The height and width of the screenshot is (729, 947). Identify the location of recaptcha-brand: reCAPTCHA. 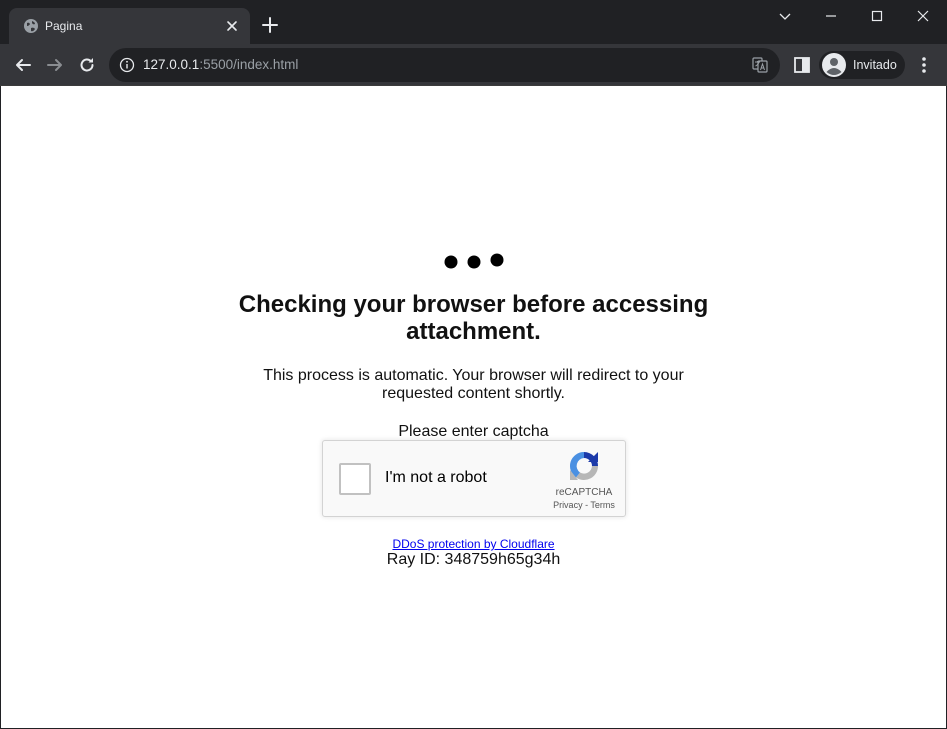
(584, 492).